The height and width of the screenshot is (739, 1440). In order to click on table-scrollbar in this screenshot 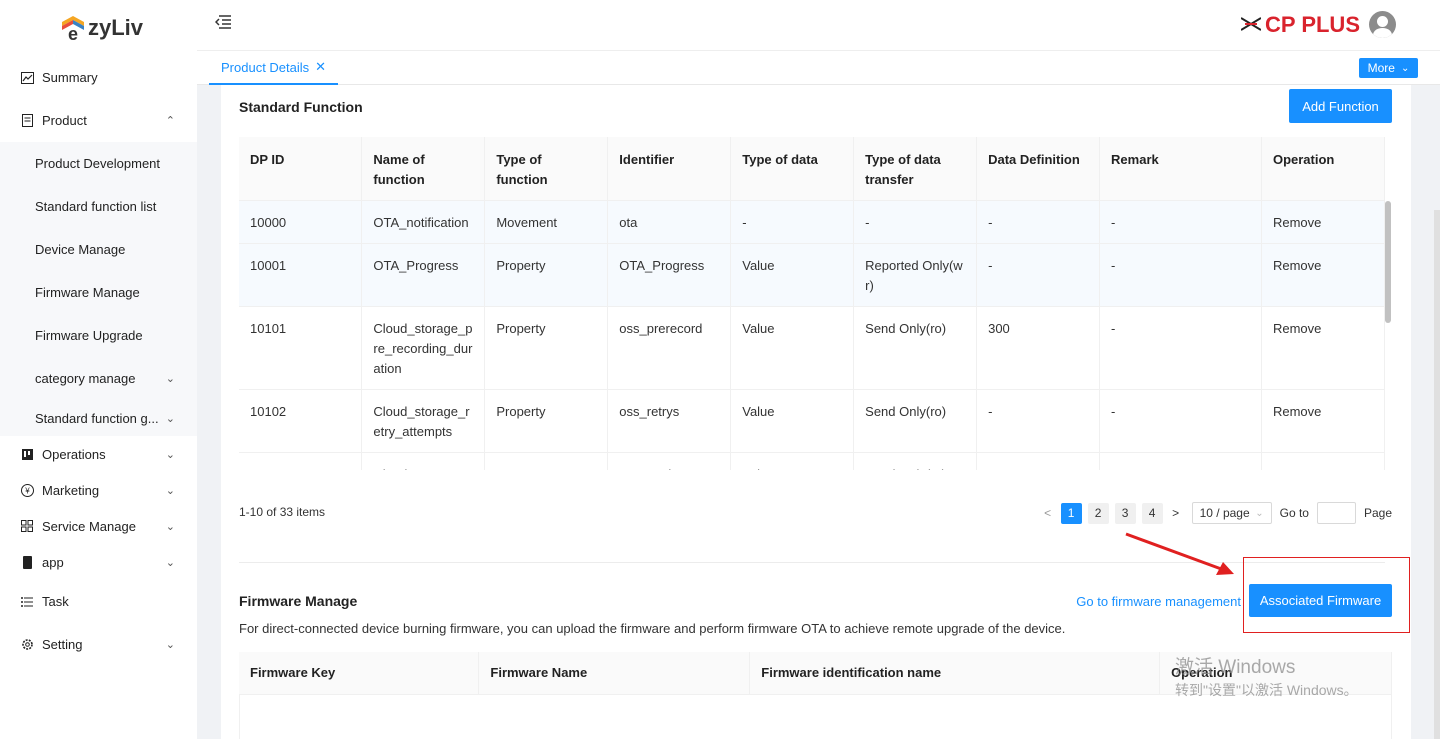, I will do `click(1388, 262)`.